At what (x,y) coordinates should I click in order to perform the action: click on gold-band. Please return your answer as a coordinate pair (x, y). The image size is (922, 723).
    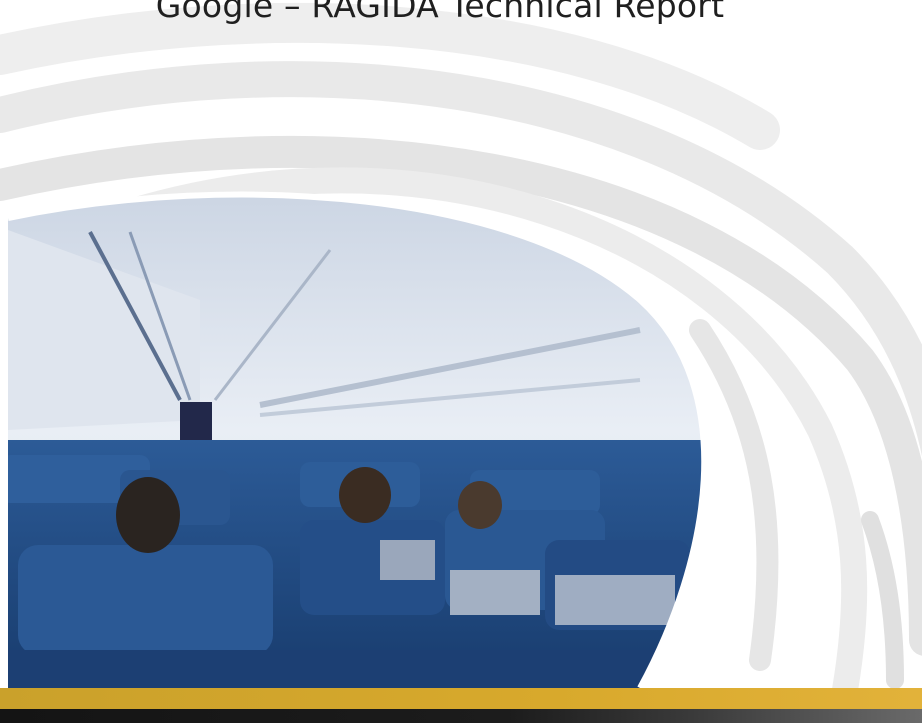
    Looking at the image, I should click on (461, 698).